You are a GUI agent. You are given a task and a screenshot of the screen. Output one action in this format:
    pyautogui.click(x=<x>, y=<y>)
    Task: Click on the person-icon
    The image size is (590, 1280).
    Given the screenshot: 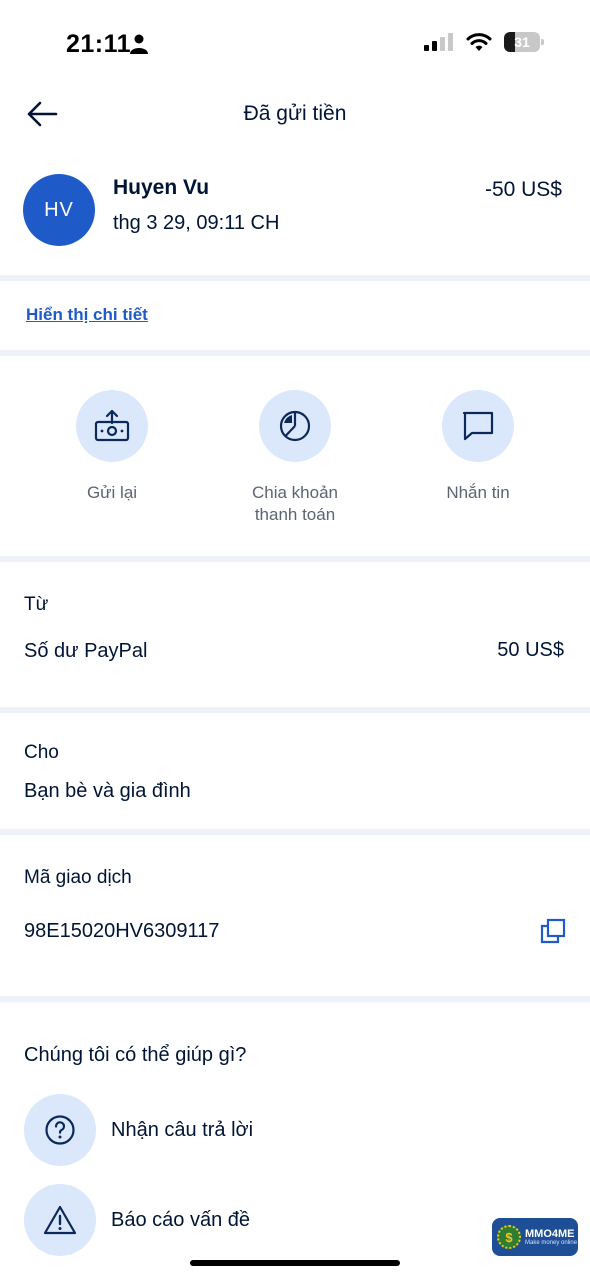 What is the action you would take?
    pyautogui.click(x=139, y=44)
    